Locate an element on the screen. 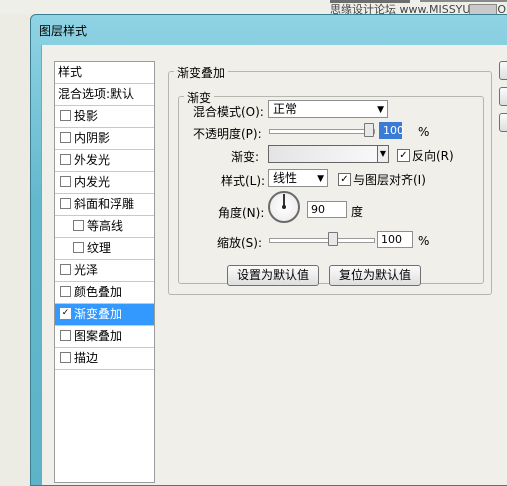 The width and height of the screenshot is (507, 486). style-item-inner-glow: 内发光 is located at coordinates (104, 183).